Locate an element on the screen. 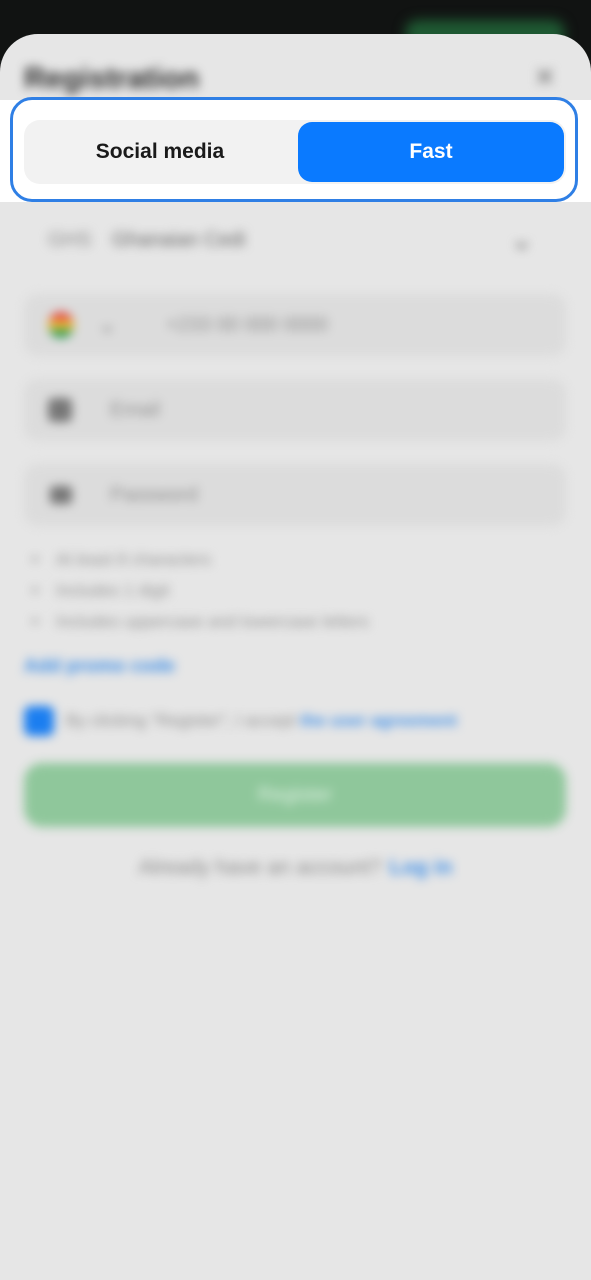 This screenshot has height=1280, width=591. register-label: Register is located at coordinates (295, 795).